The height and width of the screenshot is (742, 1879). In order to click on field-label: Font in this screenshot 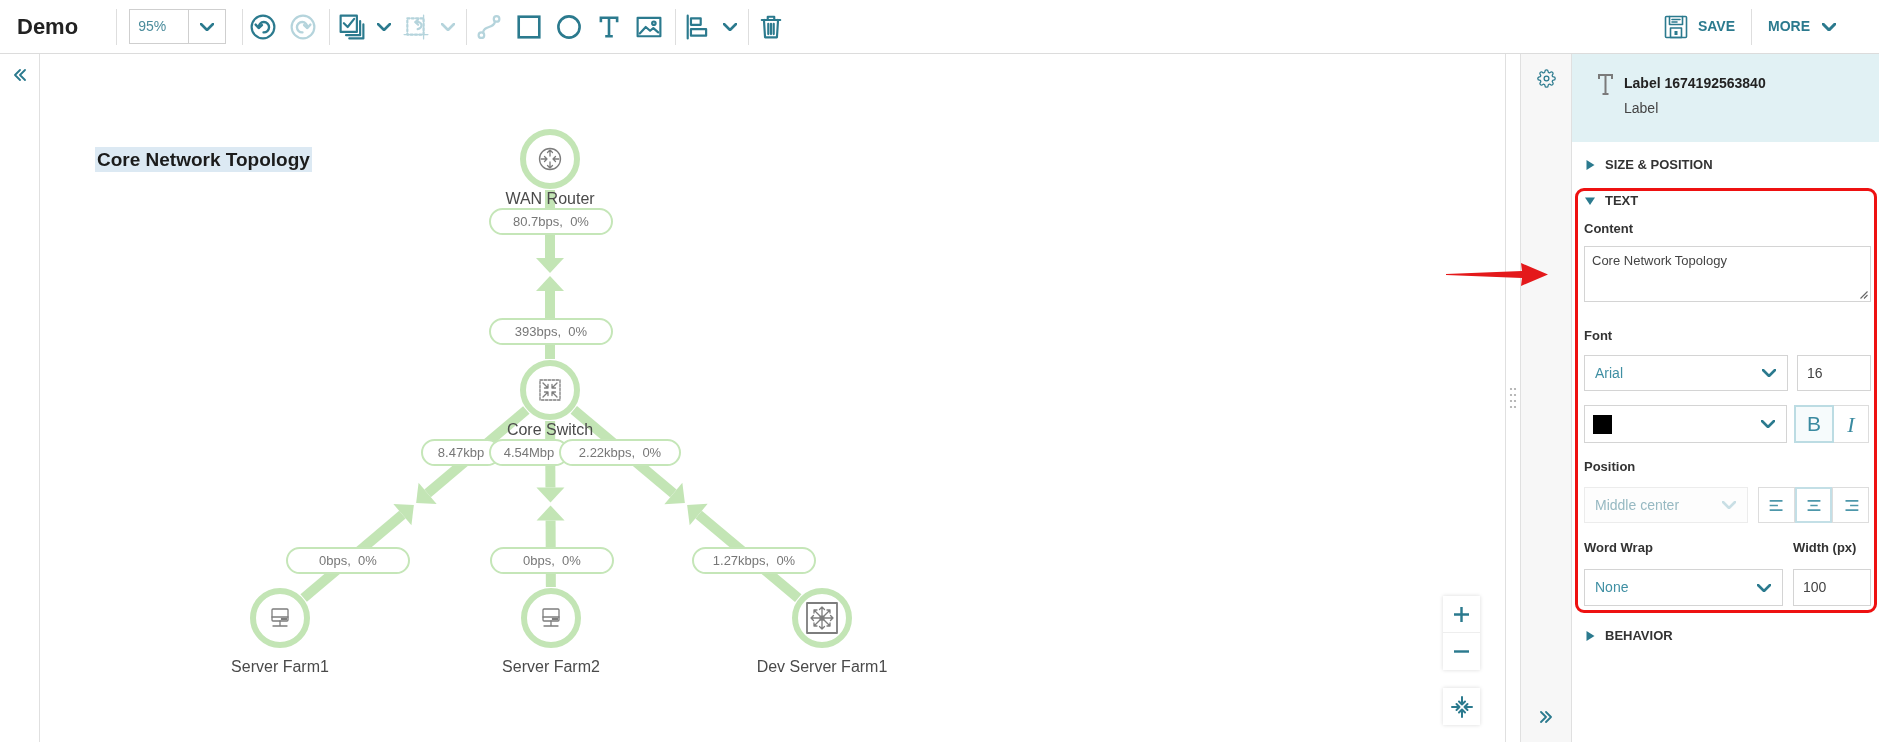, I will do `click(1599, 336)`.